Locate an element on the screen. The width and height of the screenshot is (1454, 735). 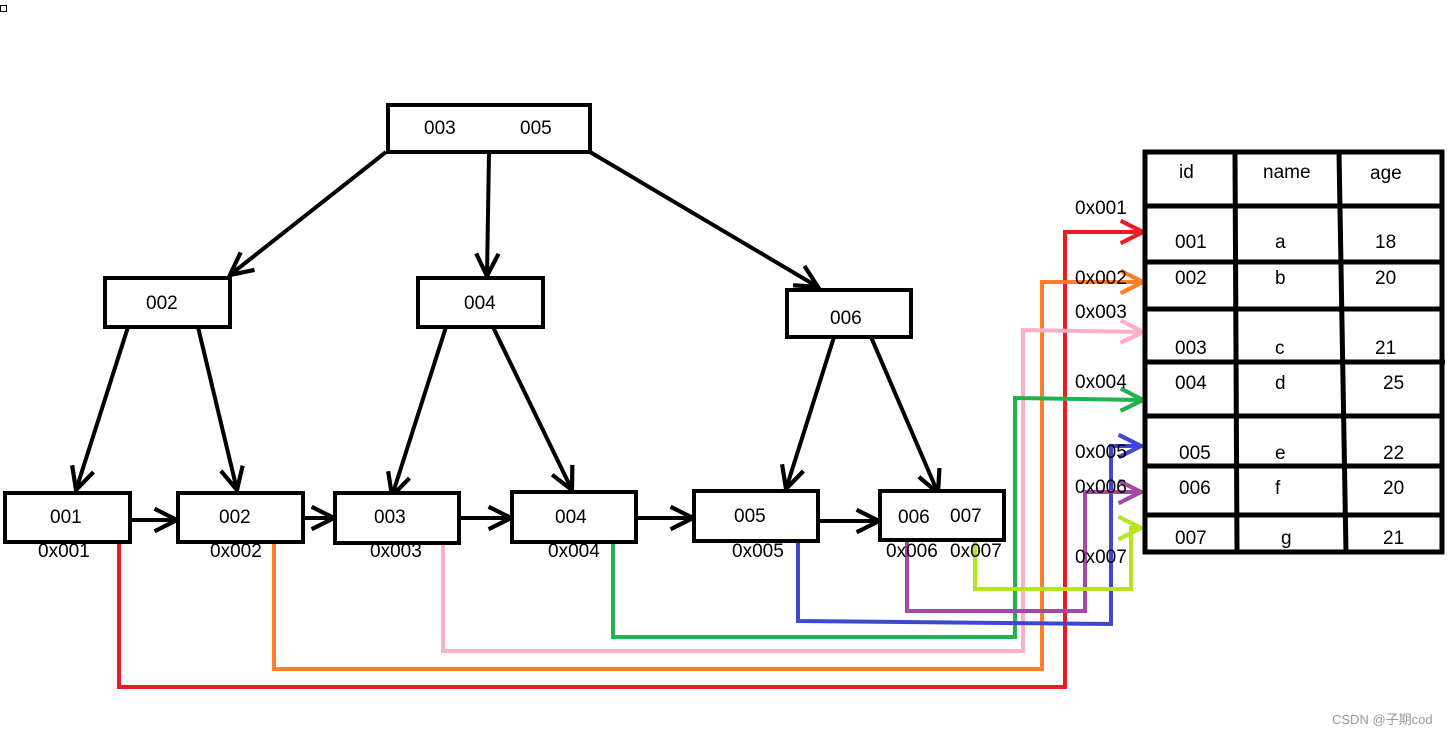
cell-name: g is located at coordinates (1286, 538).